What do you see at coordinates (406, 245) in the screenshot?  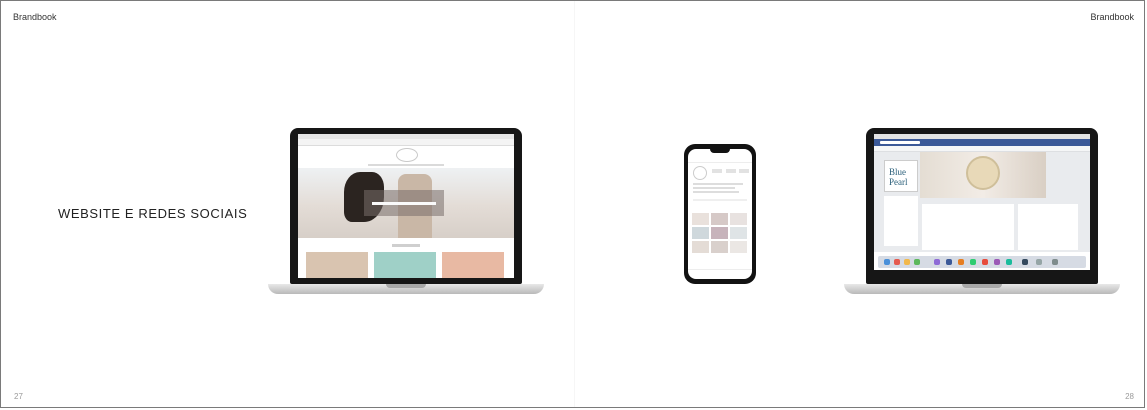 I see `website-section-label` at bounding box center [406, 245].